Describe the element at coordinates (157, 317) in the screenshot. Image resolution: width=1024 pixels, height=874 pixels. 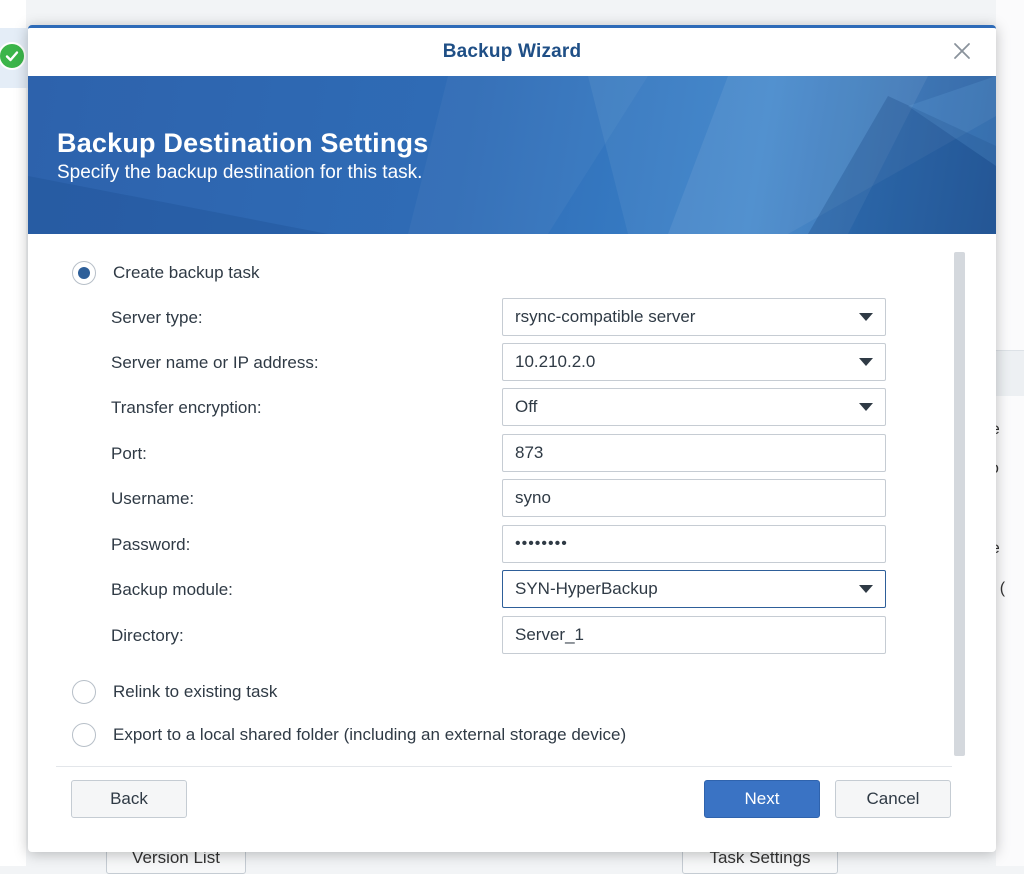
I see `server-type-label: Server type:` at that location.